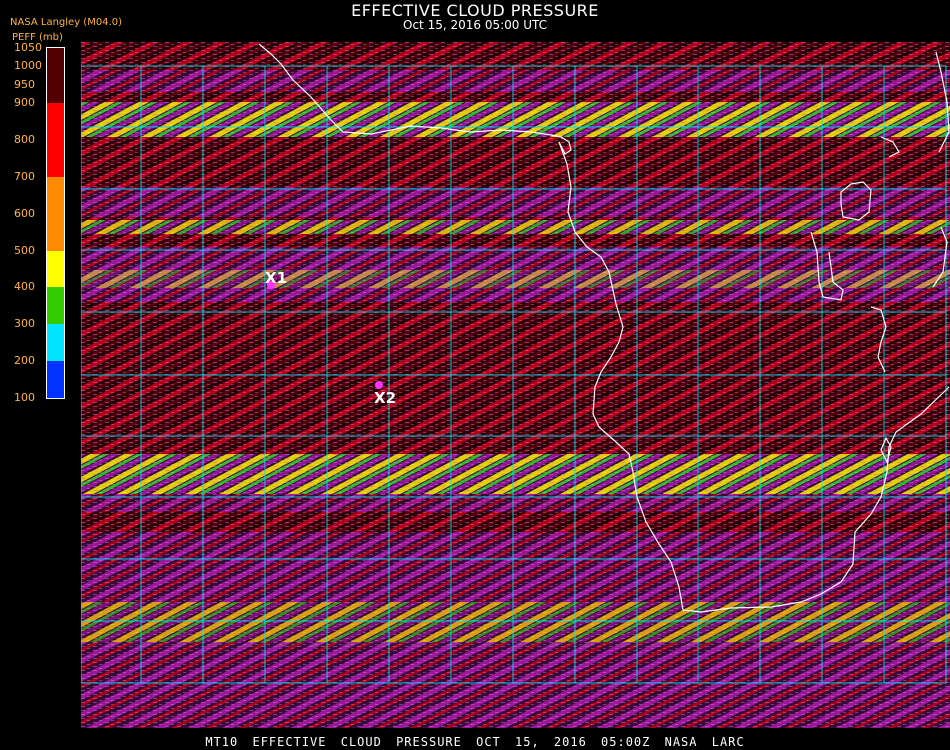 The image size is (950, 750). What do you see at coordinates (24, 324) in the screenshot?
I see `color-scale-tick-label: 300` at bounding box center [24, 324].